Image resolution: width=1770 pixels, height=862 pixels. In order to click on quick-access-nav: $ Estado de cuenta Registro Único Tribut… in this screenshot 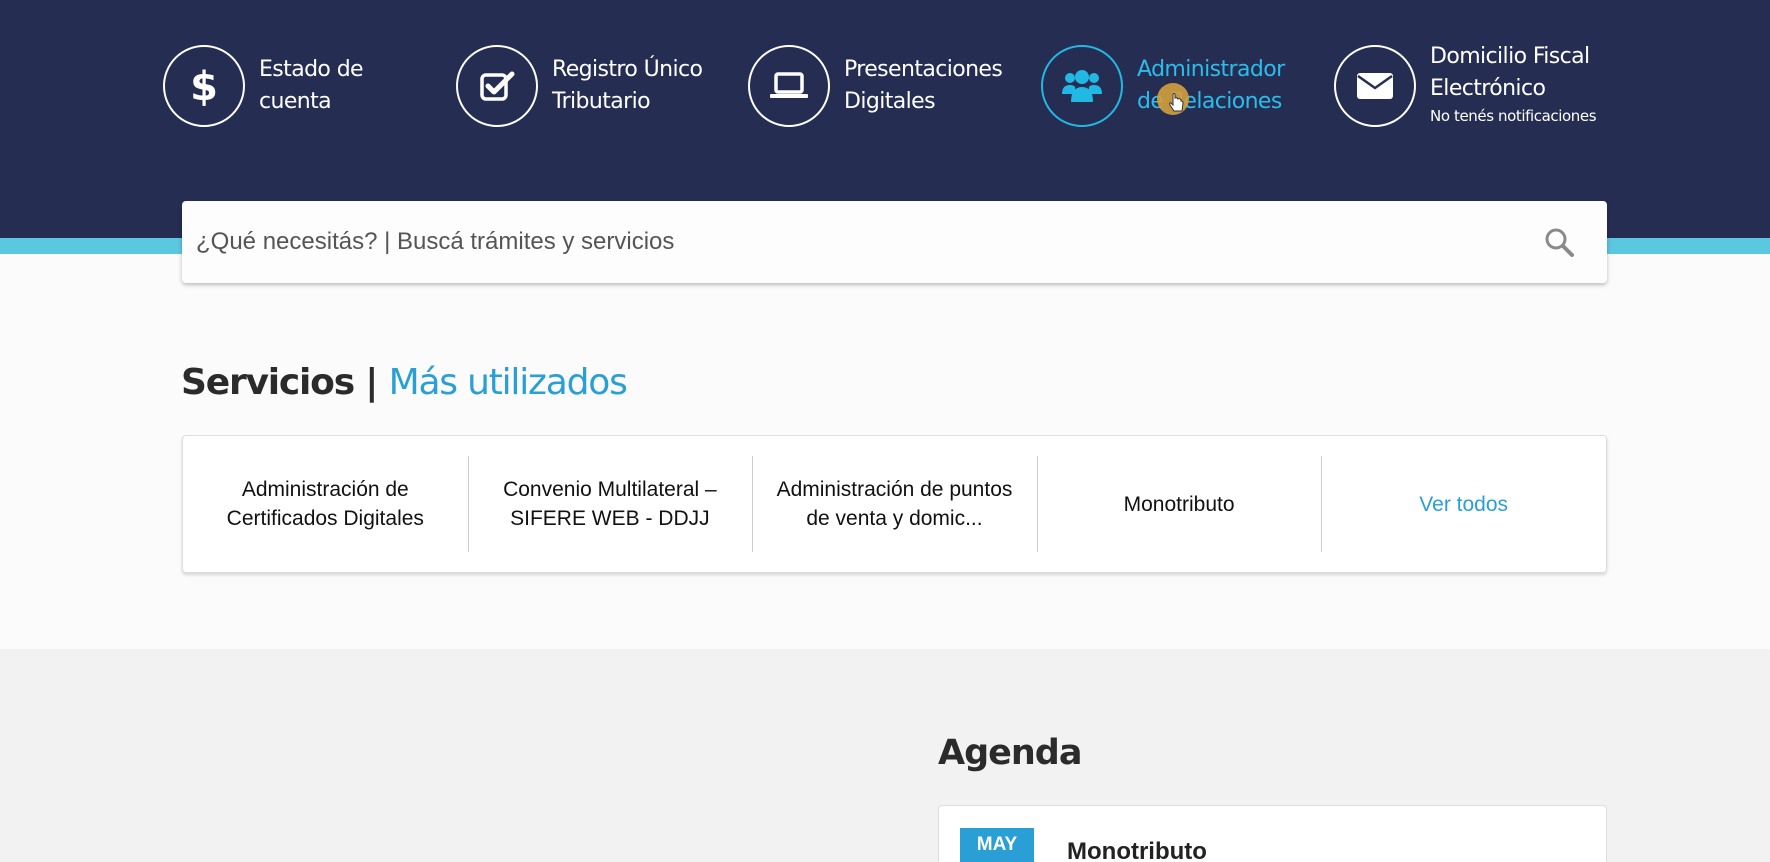, I will do `click(885, 86)`.